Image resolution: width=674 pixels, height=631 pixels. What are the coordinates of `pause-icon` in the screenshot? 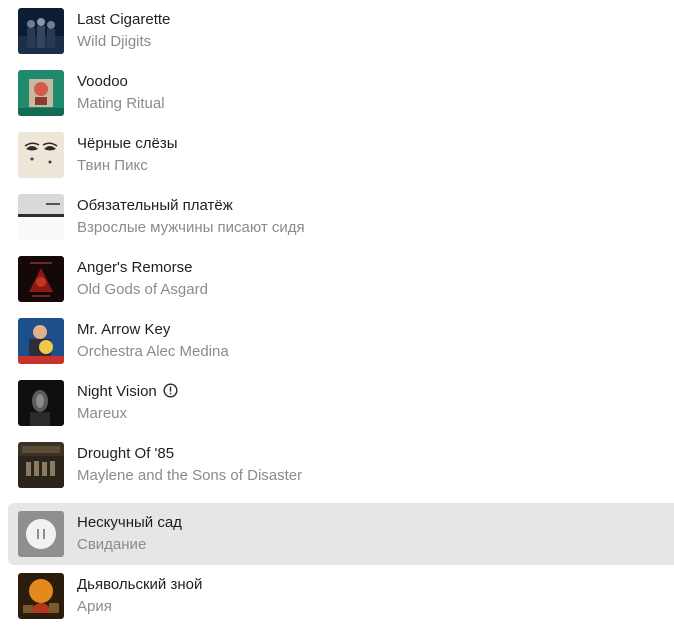 It's located at (41, 534).